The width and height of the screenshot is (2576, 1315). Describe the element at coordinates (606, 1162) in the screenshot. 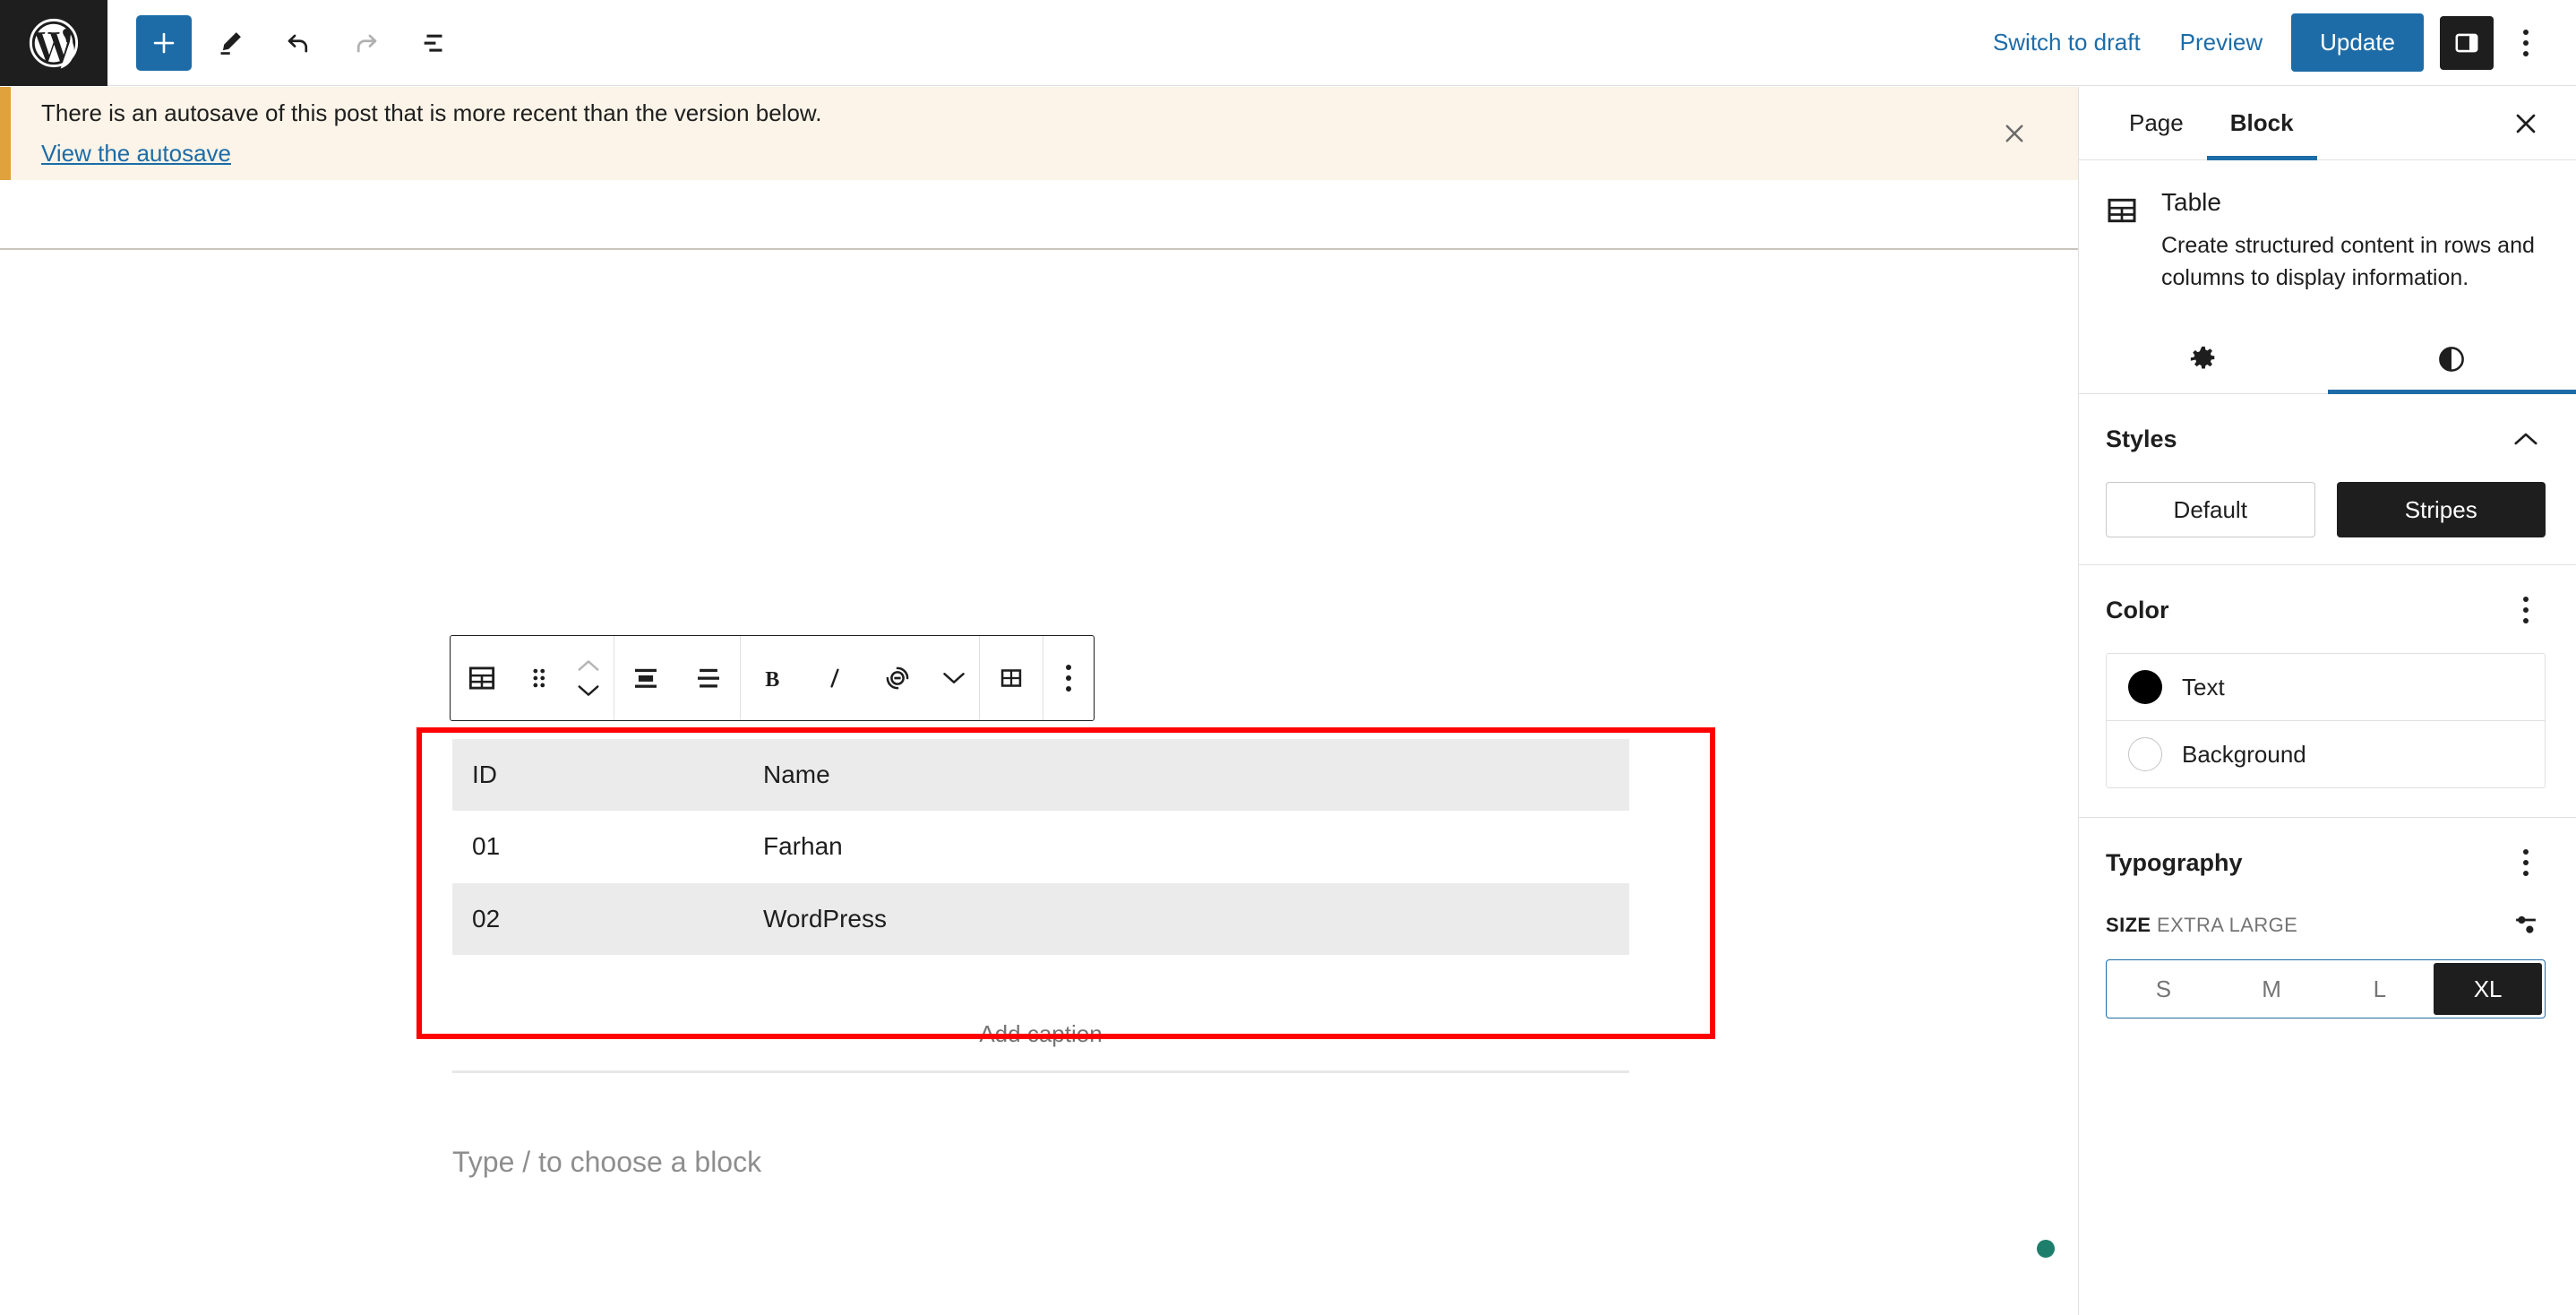

I see `empty-paragraph-placeholder: Type / to choose a block` at that location.